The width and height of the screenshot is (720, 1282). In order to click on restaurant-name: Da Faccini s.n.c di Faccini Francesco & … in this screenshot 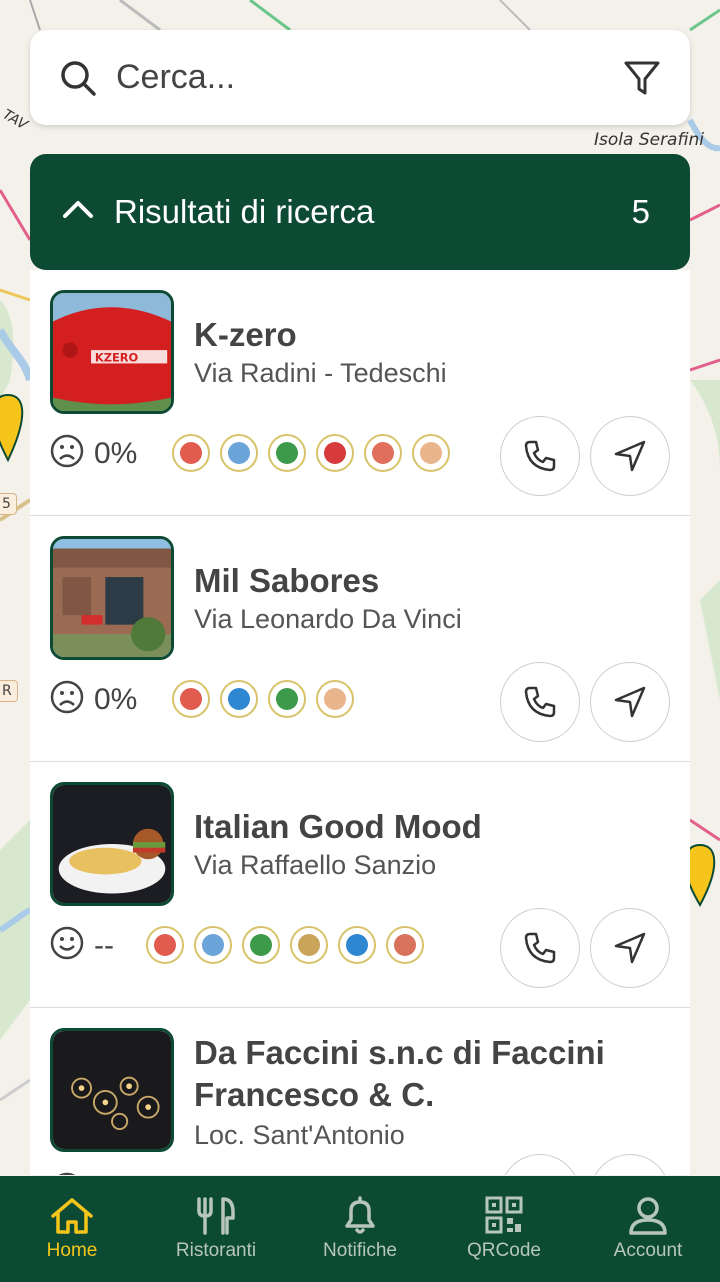, I will do `click(429, 1074)`.